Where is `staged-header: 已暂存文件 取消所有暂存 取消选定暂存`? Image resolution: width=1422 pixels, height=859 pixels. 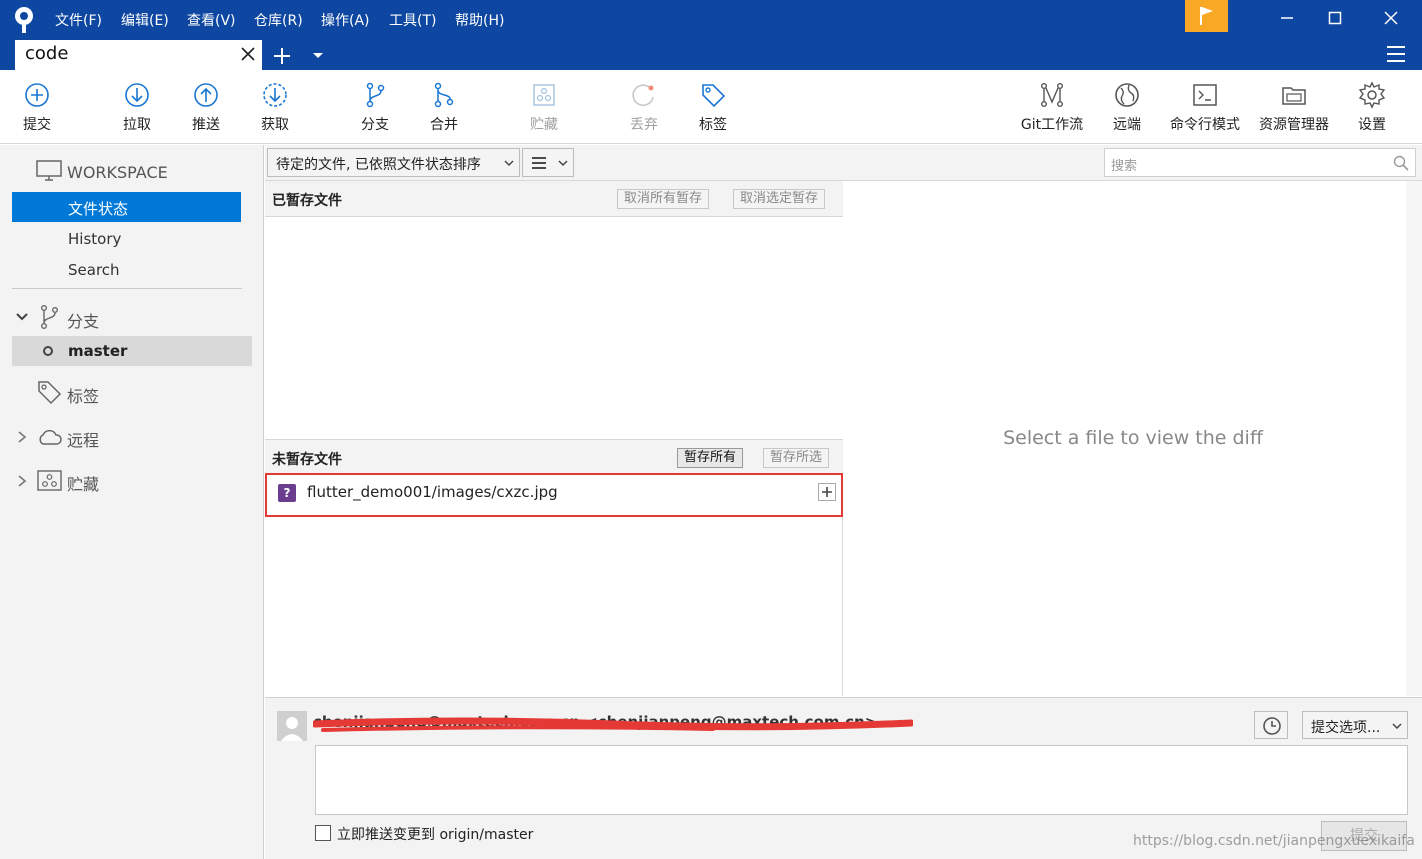
staged-header: 已暂存文件 取消所有暂存 取消选定暂存 is located at coordinates (554, 199).